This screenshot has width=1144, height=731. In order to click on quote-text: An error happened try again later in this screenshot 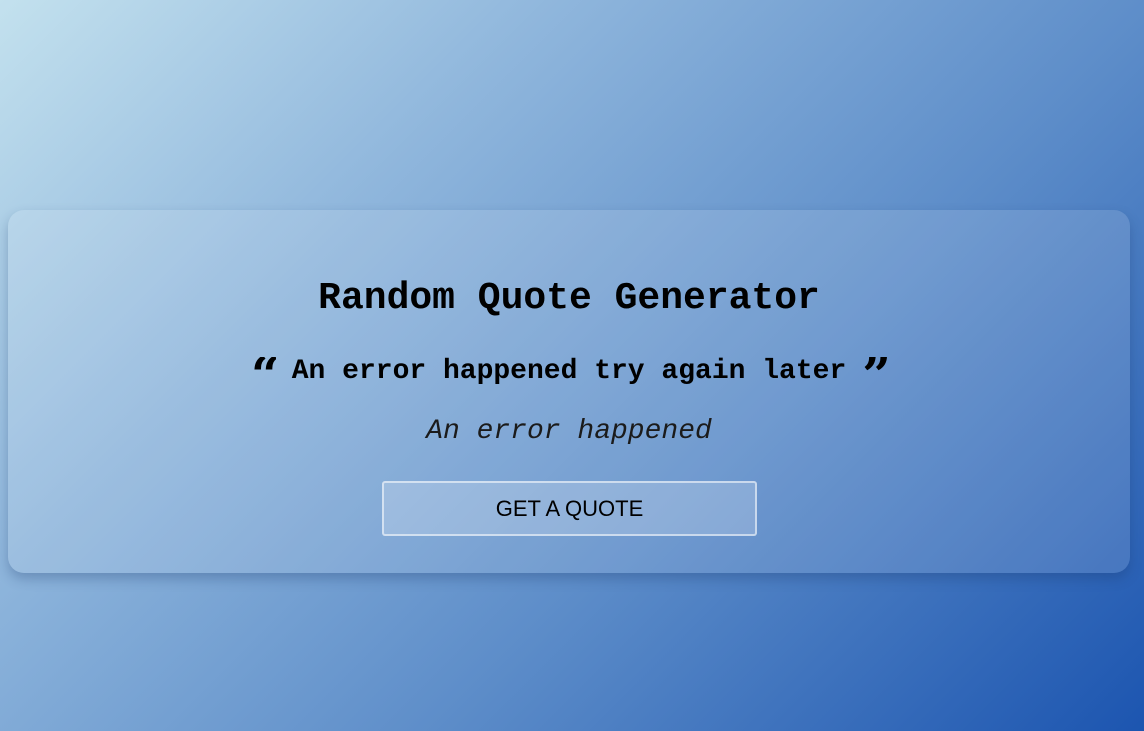, I will do `click(569, 371)`.